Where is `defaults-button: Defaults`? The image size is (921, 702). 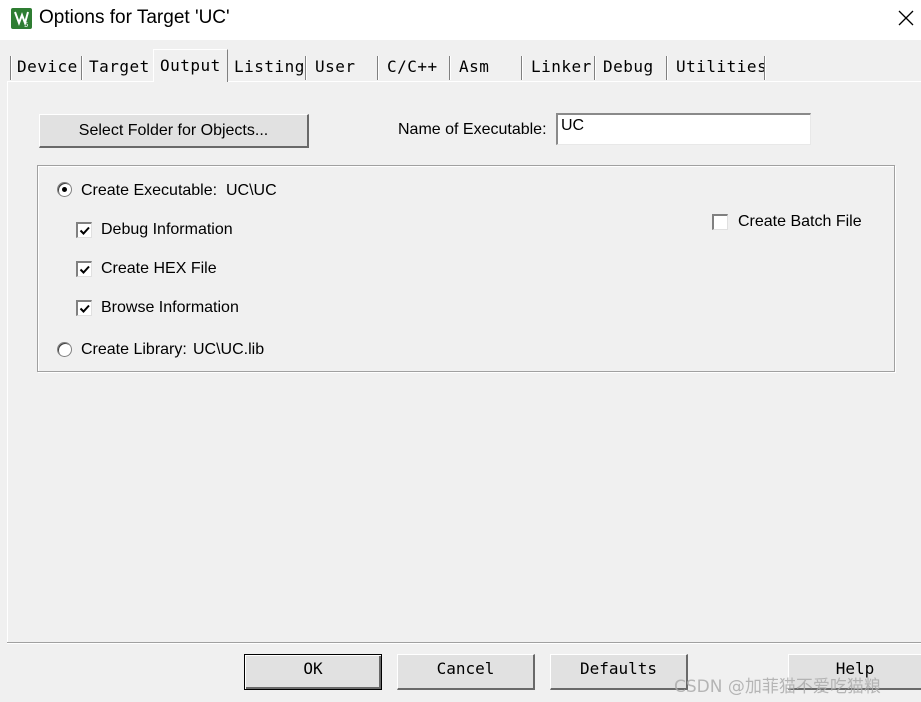
defaults-button: Defaults is located at coordinates (619, 672).